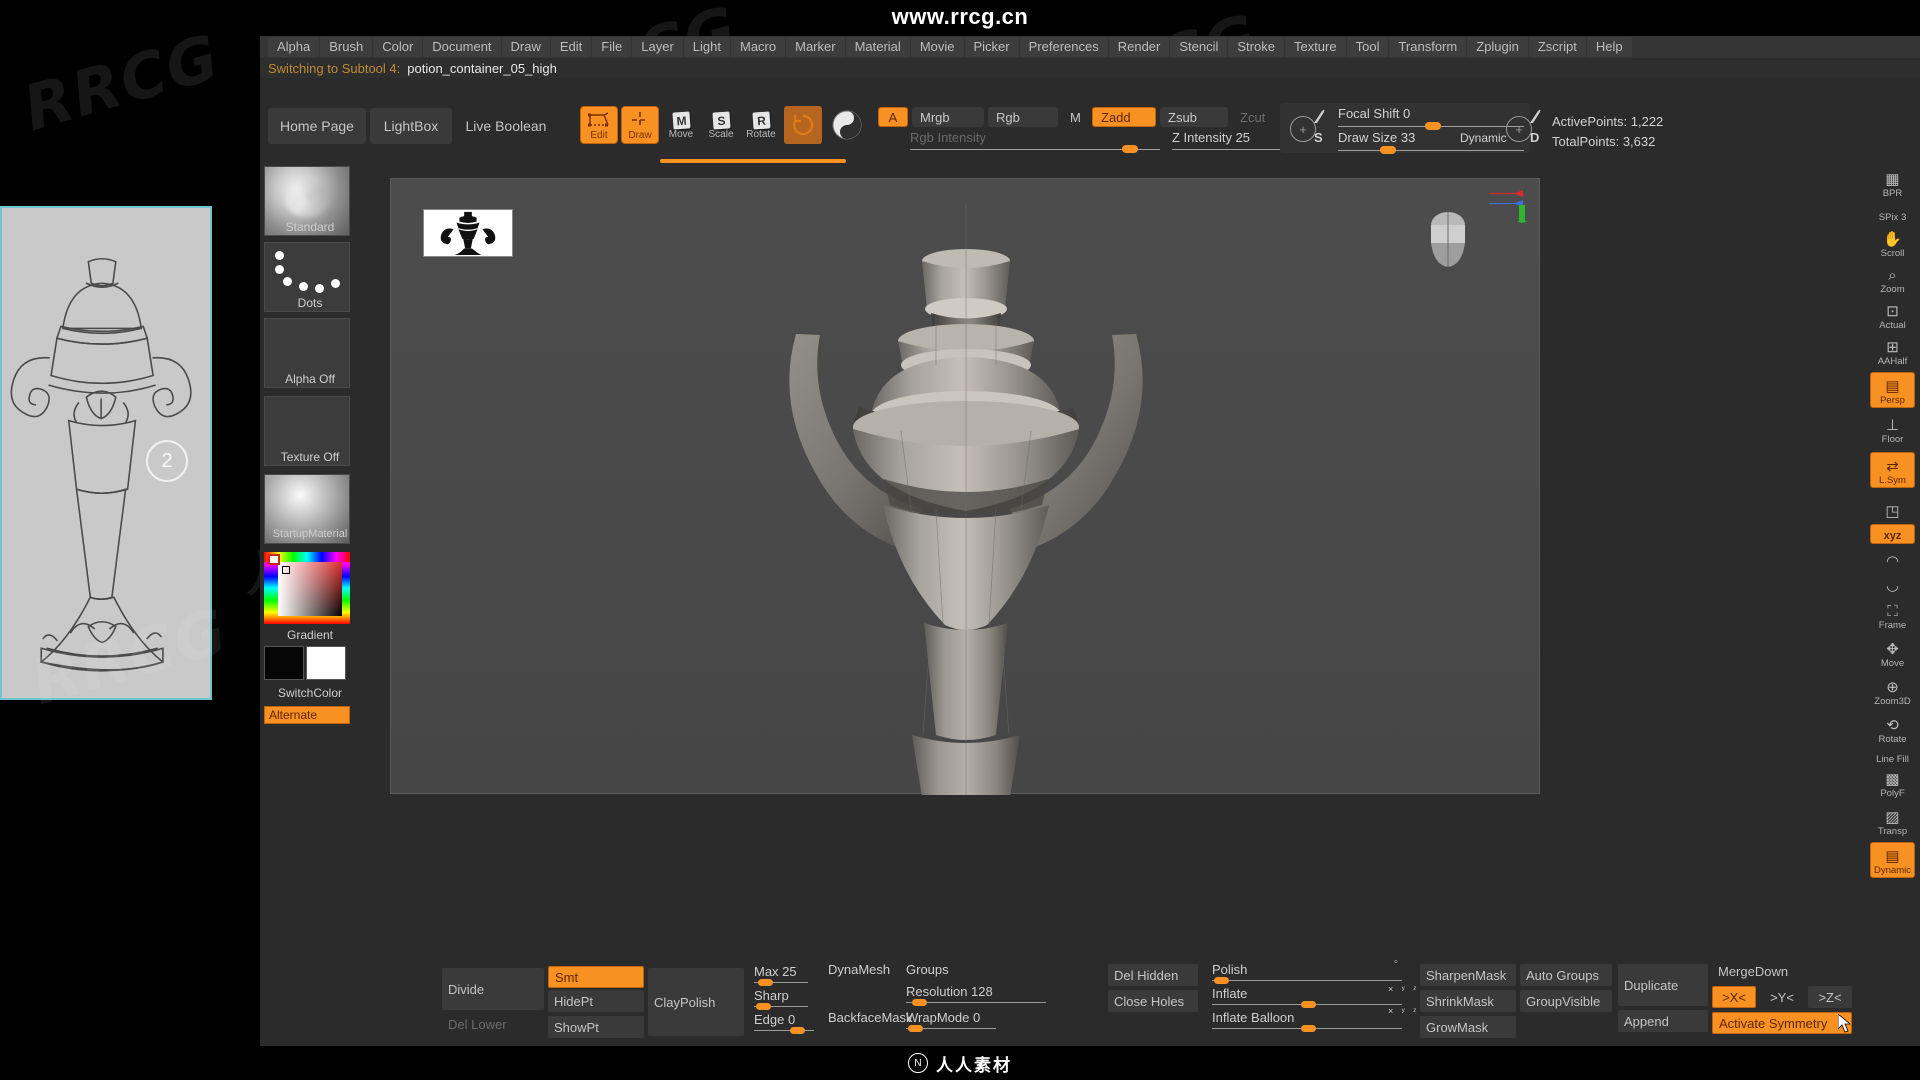 The width and height of the screenshot is (1920, 1080). I want to click on draw-size-knob, so click(1388, 150).